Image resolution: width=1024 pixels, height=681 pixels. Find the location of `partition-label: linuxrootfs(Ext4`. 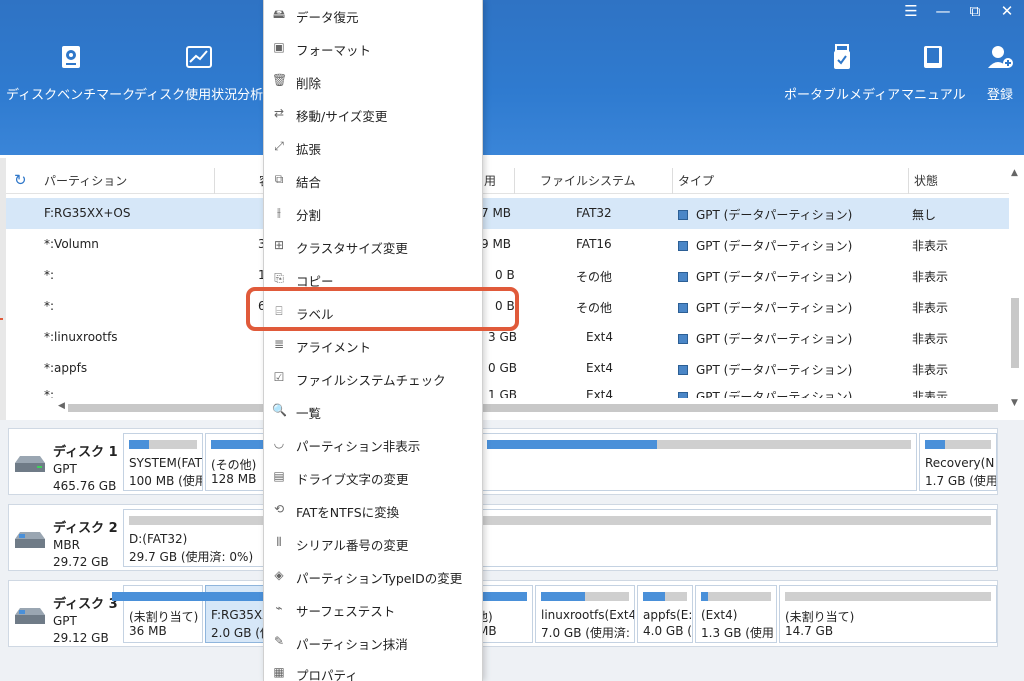

partition-label: linuxrootfs(Ext4 is located at coordinates (588, 615).